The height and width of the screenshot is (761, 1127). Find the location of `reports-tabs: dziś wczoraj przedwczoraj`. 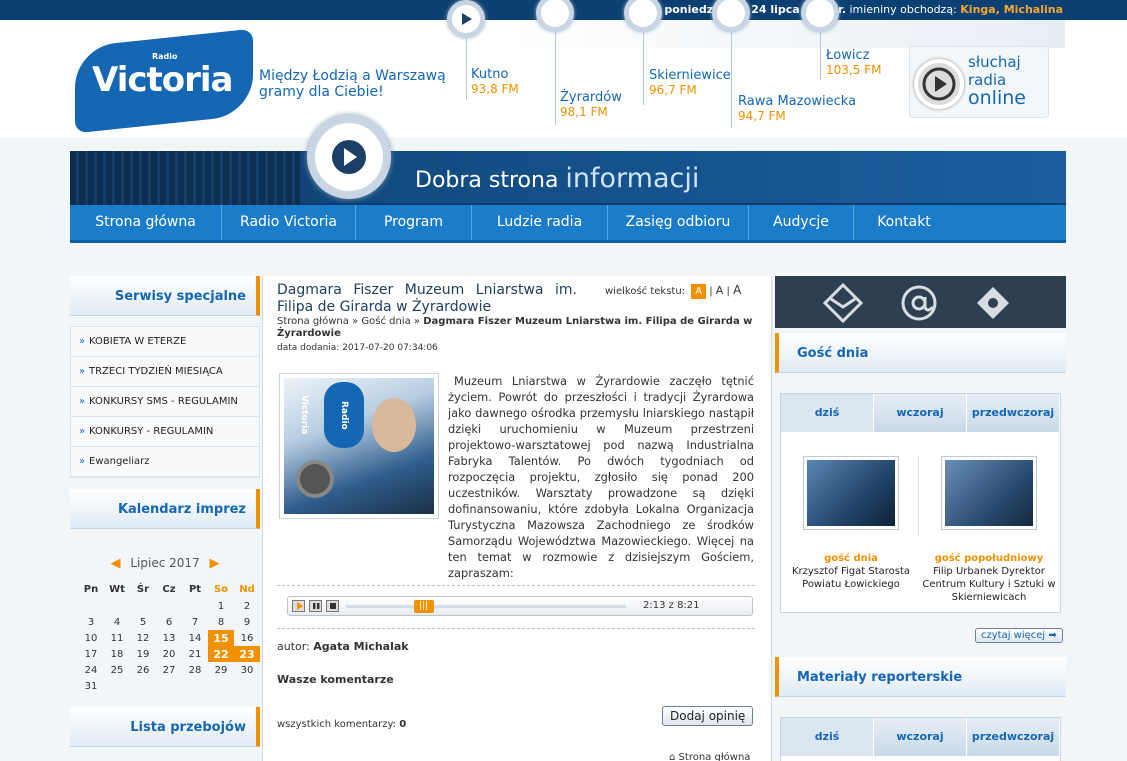

reports-tabs: dziś wczoraj przedwczoraj is located at coordinates (920, 737).